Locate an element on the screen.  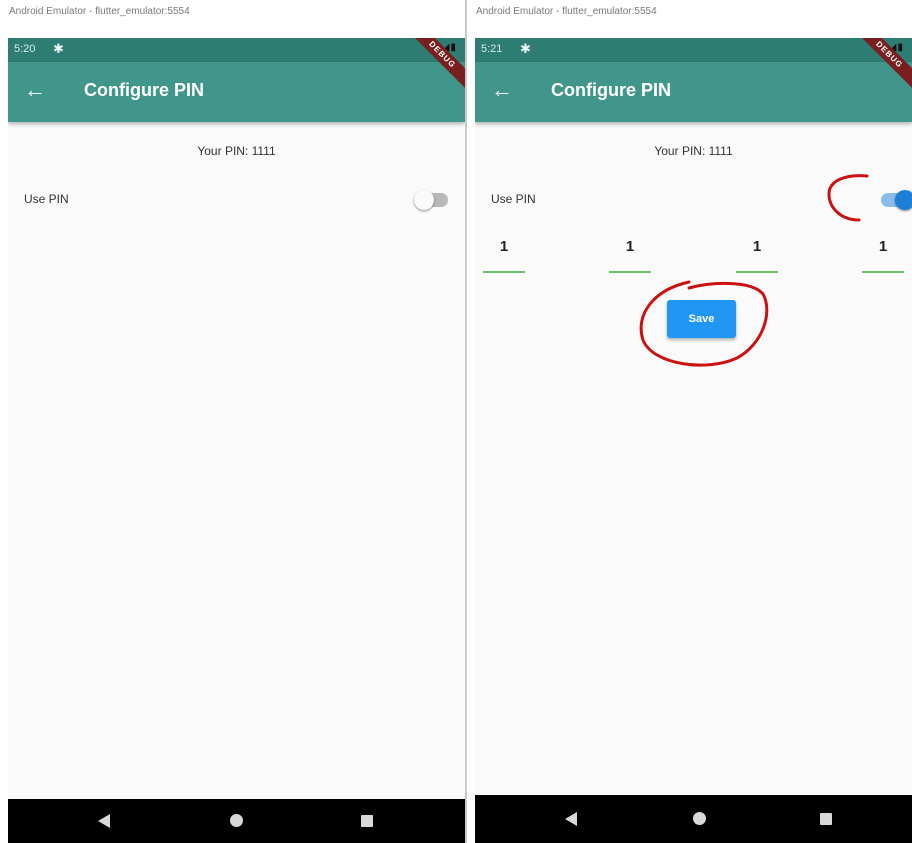
status-bar: 5:21 ✱ ▼◢▮ is located at coordinates (693, 50).